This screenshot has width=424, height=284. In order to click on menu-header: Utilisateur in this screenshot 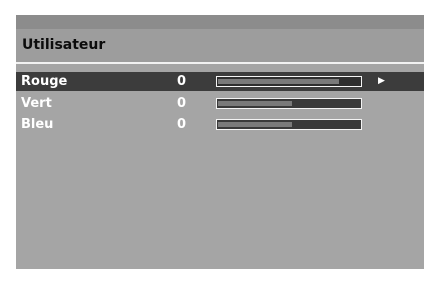, I will do `click(220, 45)`.